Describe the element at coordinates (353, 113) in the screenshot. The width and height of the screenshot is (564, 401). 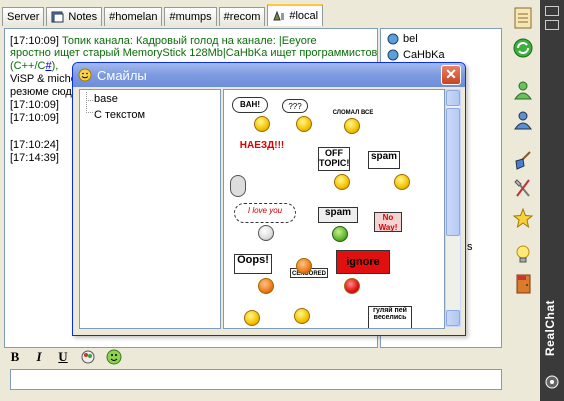
I see `smiley-broken-label: СЛОМАЛ ВСЕ` at that location.